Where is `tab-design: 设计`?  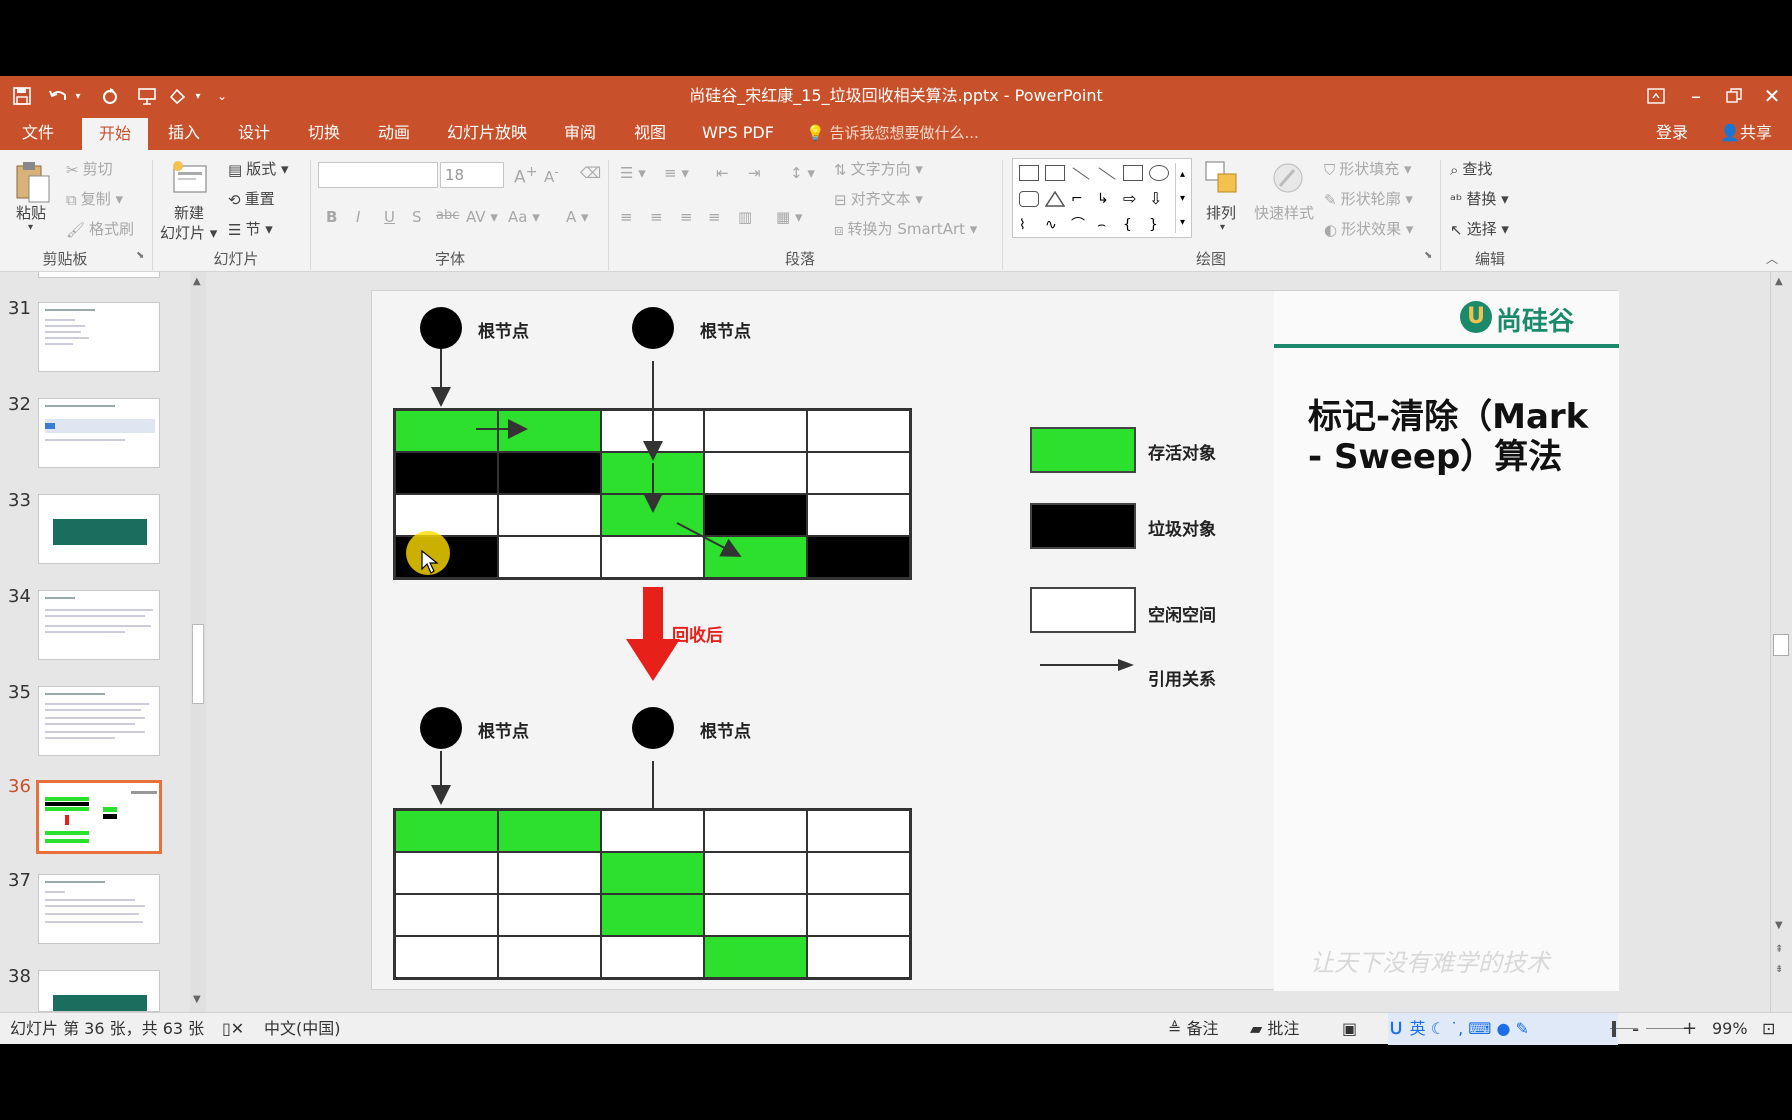
tab-design: 设计 is located at coordinates (254, 133).